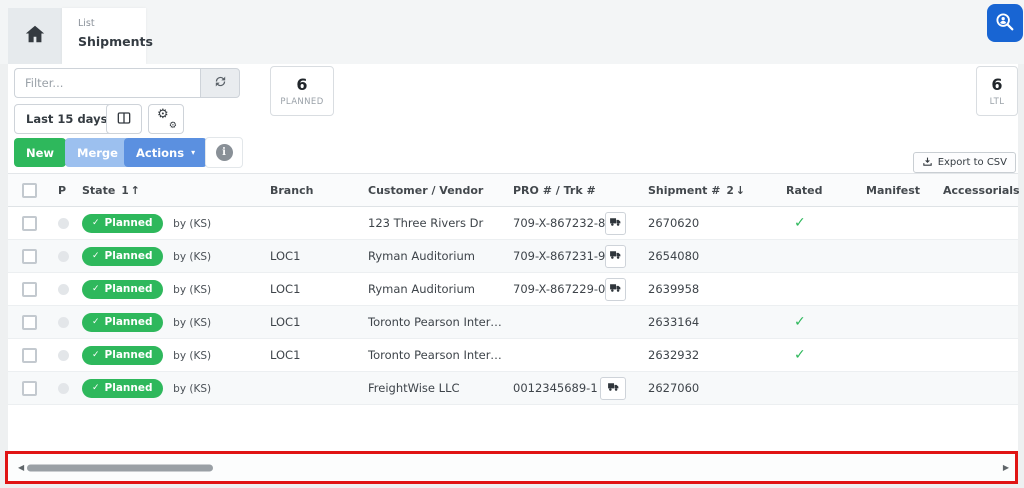 The width and height of the screenshot is (1024, 488). I want to click on planned-summary-card: 6 PLANNED, so click(302, 91).